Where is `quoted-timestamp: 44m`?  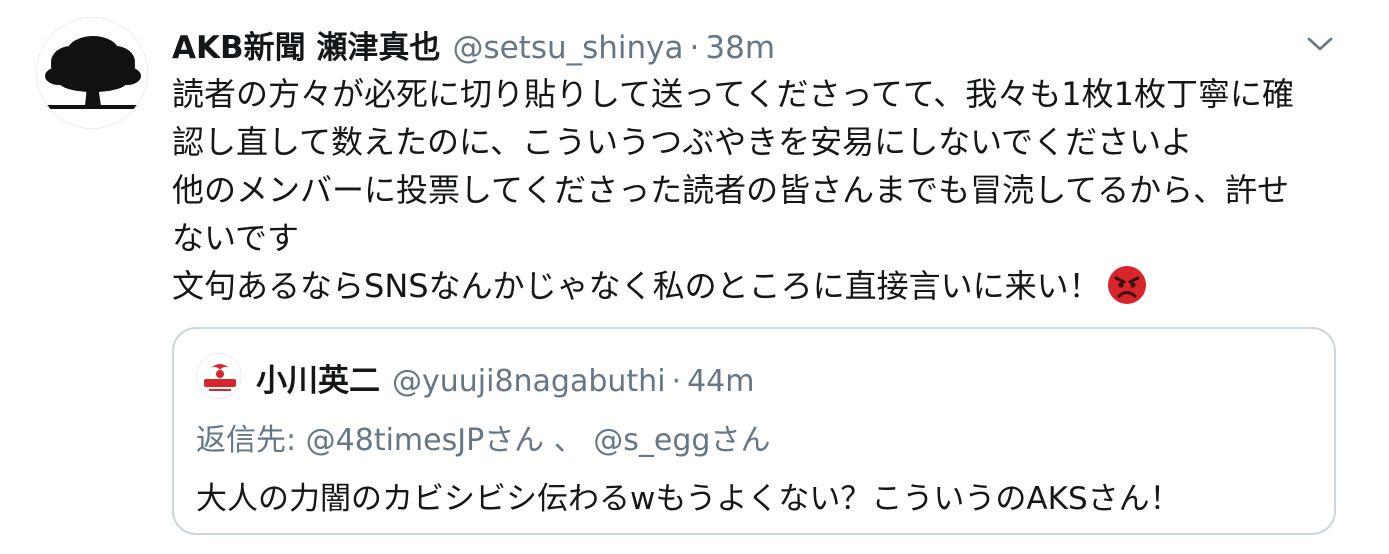
quoted-timestamp: 44m is located at coordinates (720, 381).